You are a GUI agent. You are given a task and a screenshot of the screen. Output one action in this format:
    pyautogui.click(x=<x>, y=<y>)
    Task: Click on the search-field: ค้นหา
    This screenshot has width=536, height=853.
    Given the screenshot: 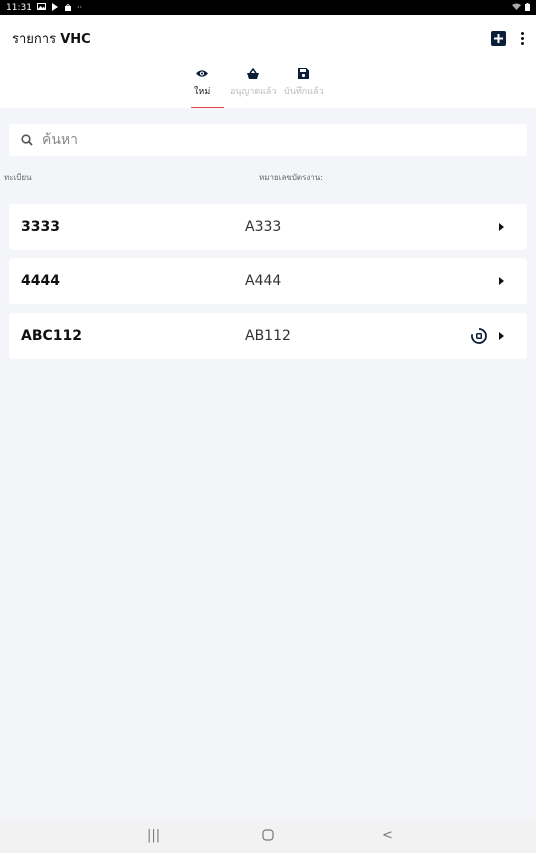 What is the action you would take?
    pyautogui.click(x=268, y=140)
    